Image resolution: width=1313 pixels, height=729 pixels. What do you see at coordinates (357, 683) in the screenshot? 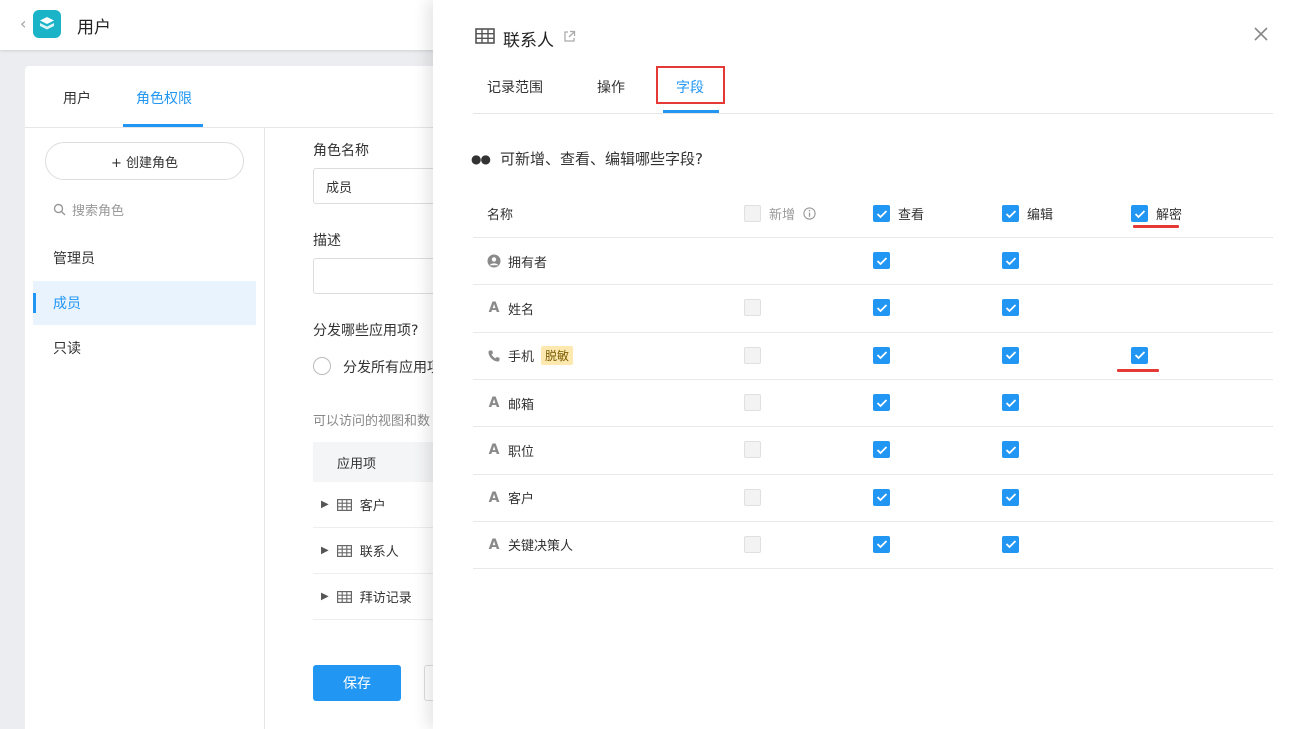
I see `save-button: 保存` at bounding box center [357, 683].